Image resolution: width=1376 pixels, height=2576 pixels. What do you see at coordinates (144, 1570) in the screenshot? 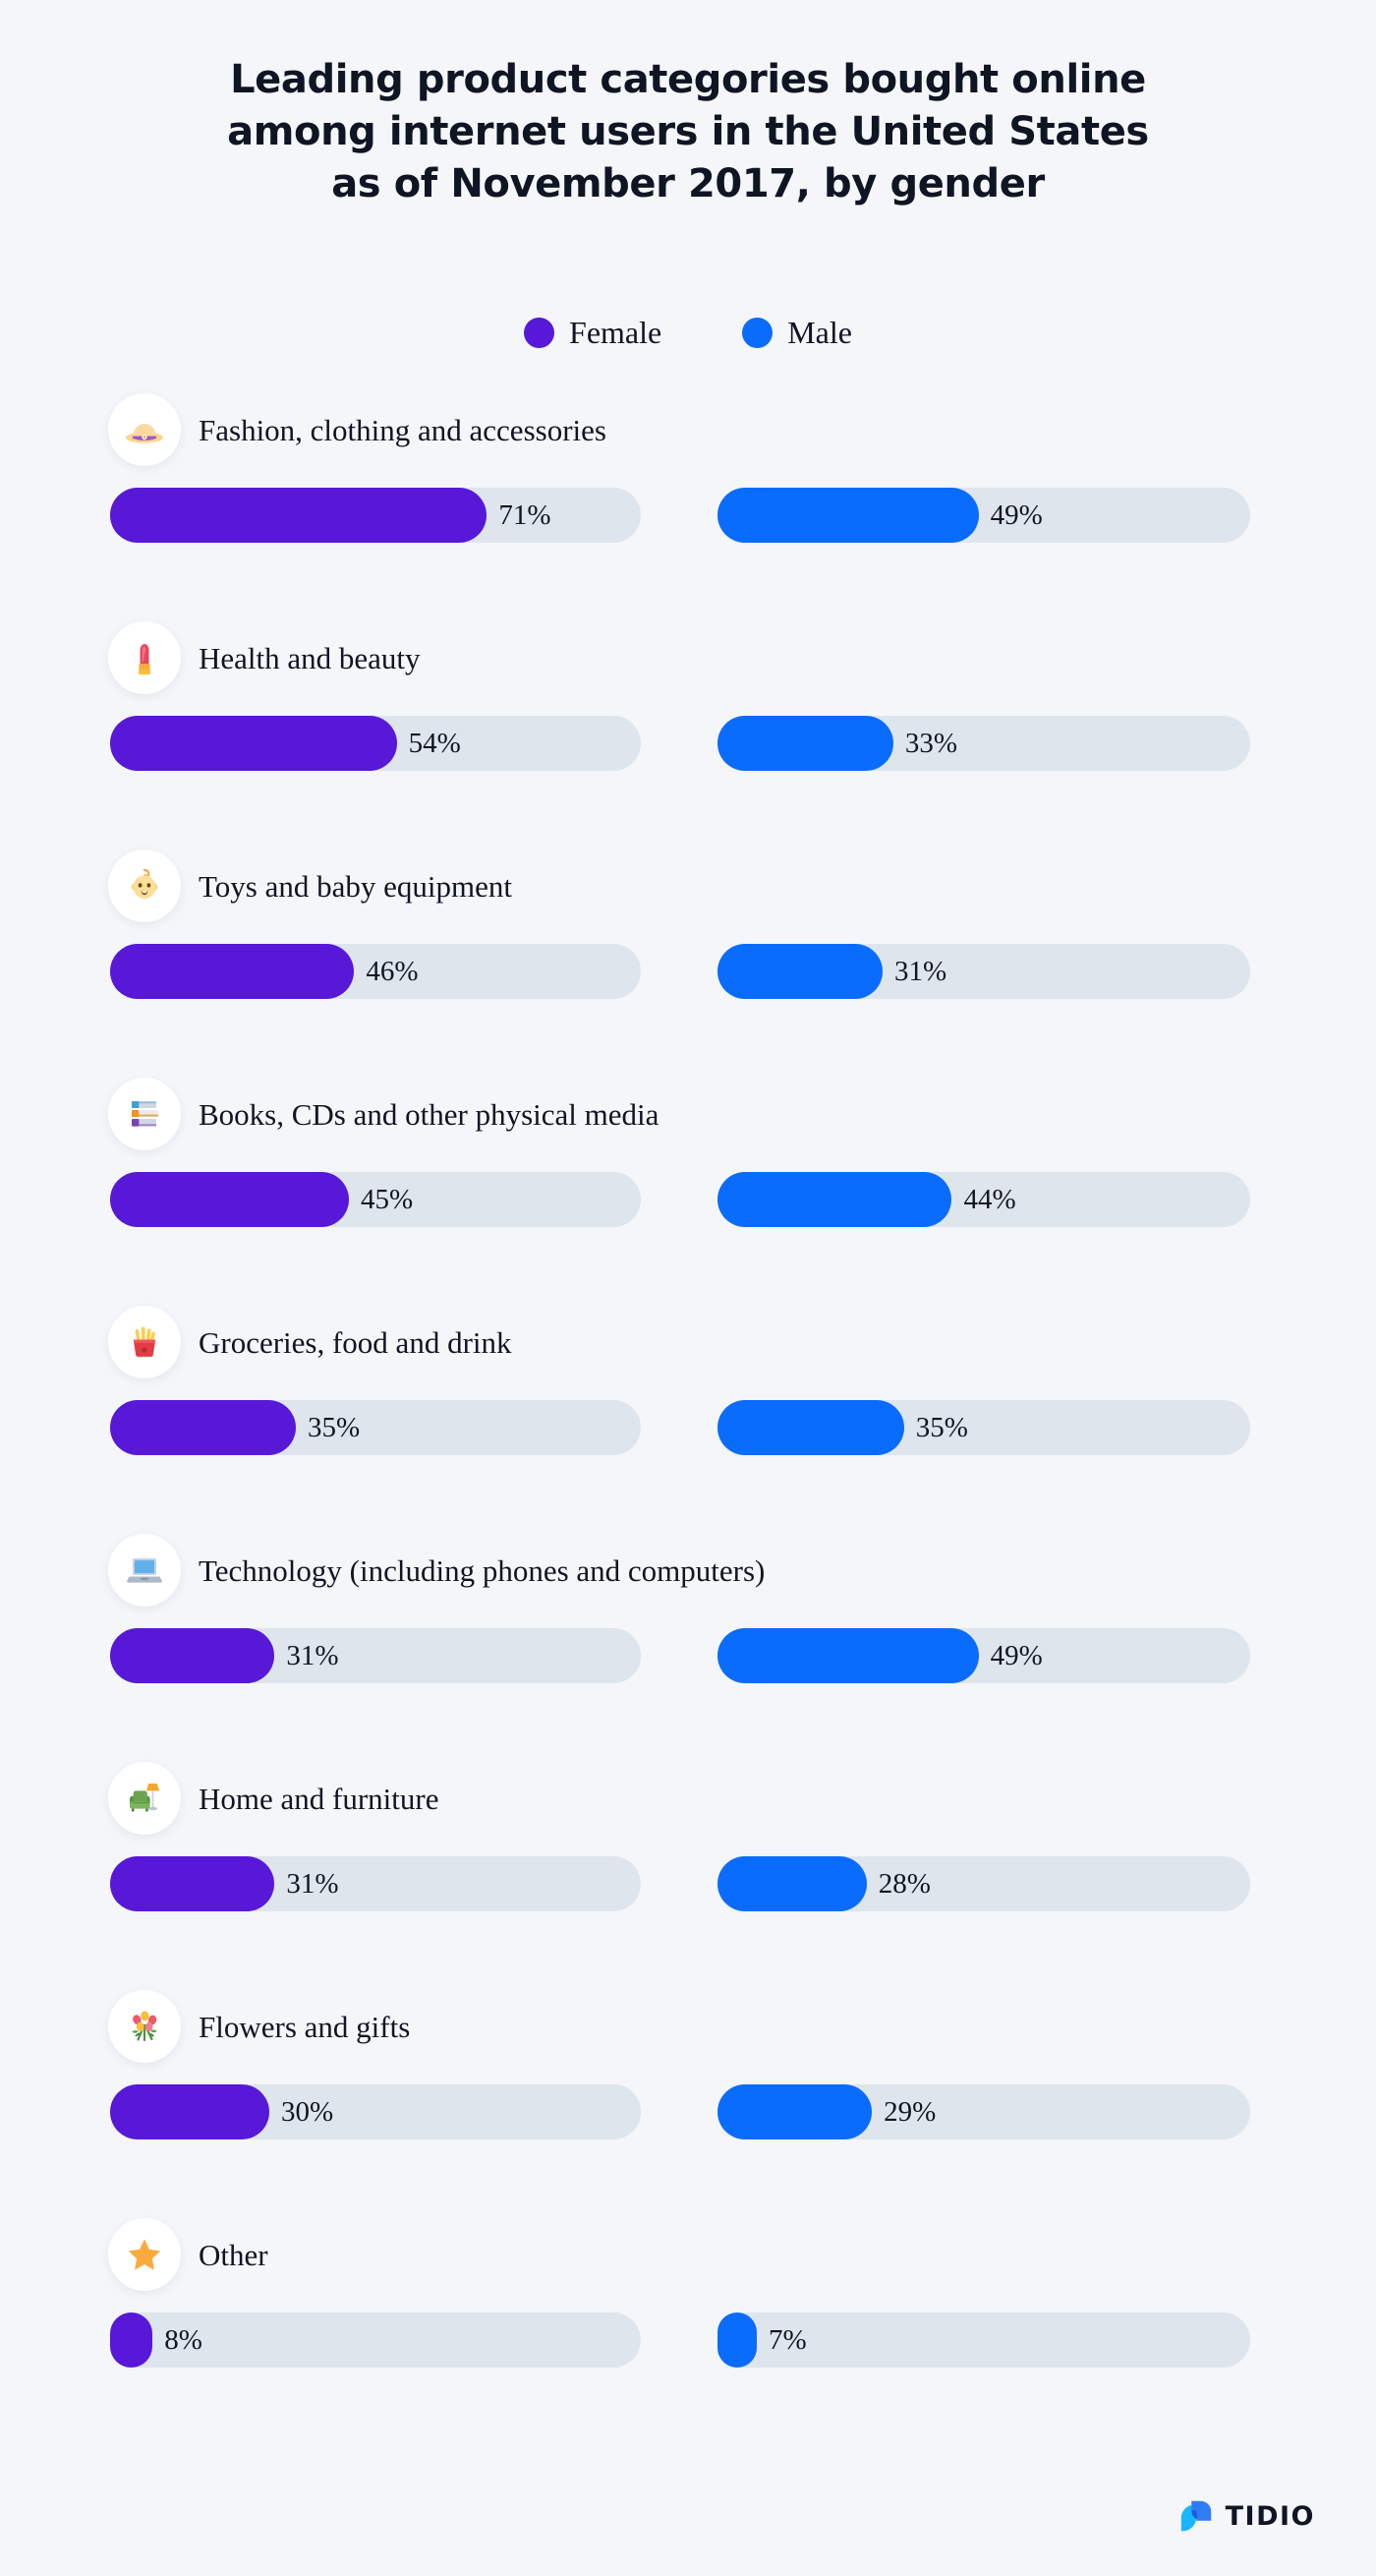
I see `laptop-icon` at bounding box center [144, 1570].